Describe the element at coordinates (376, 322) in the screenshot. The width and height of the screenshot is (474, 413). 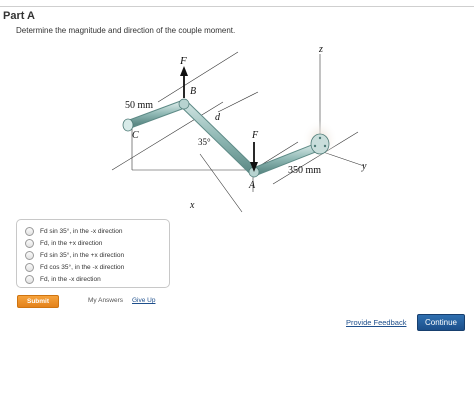
I see `provide-feedback-link: Provide Feedback` at that location.